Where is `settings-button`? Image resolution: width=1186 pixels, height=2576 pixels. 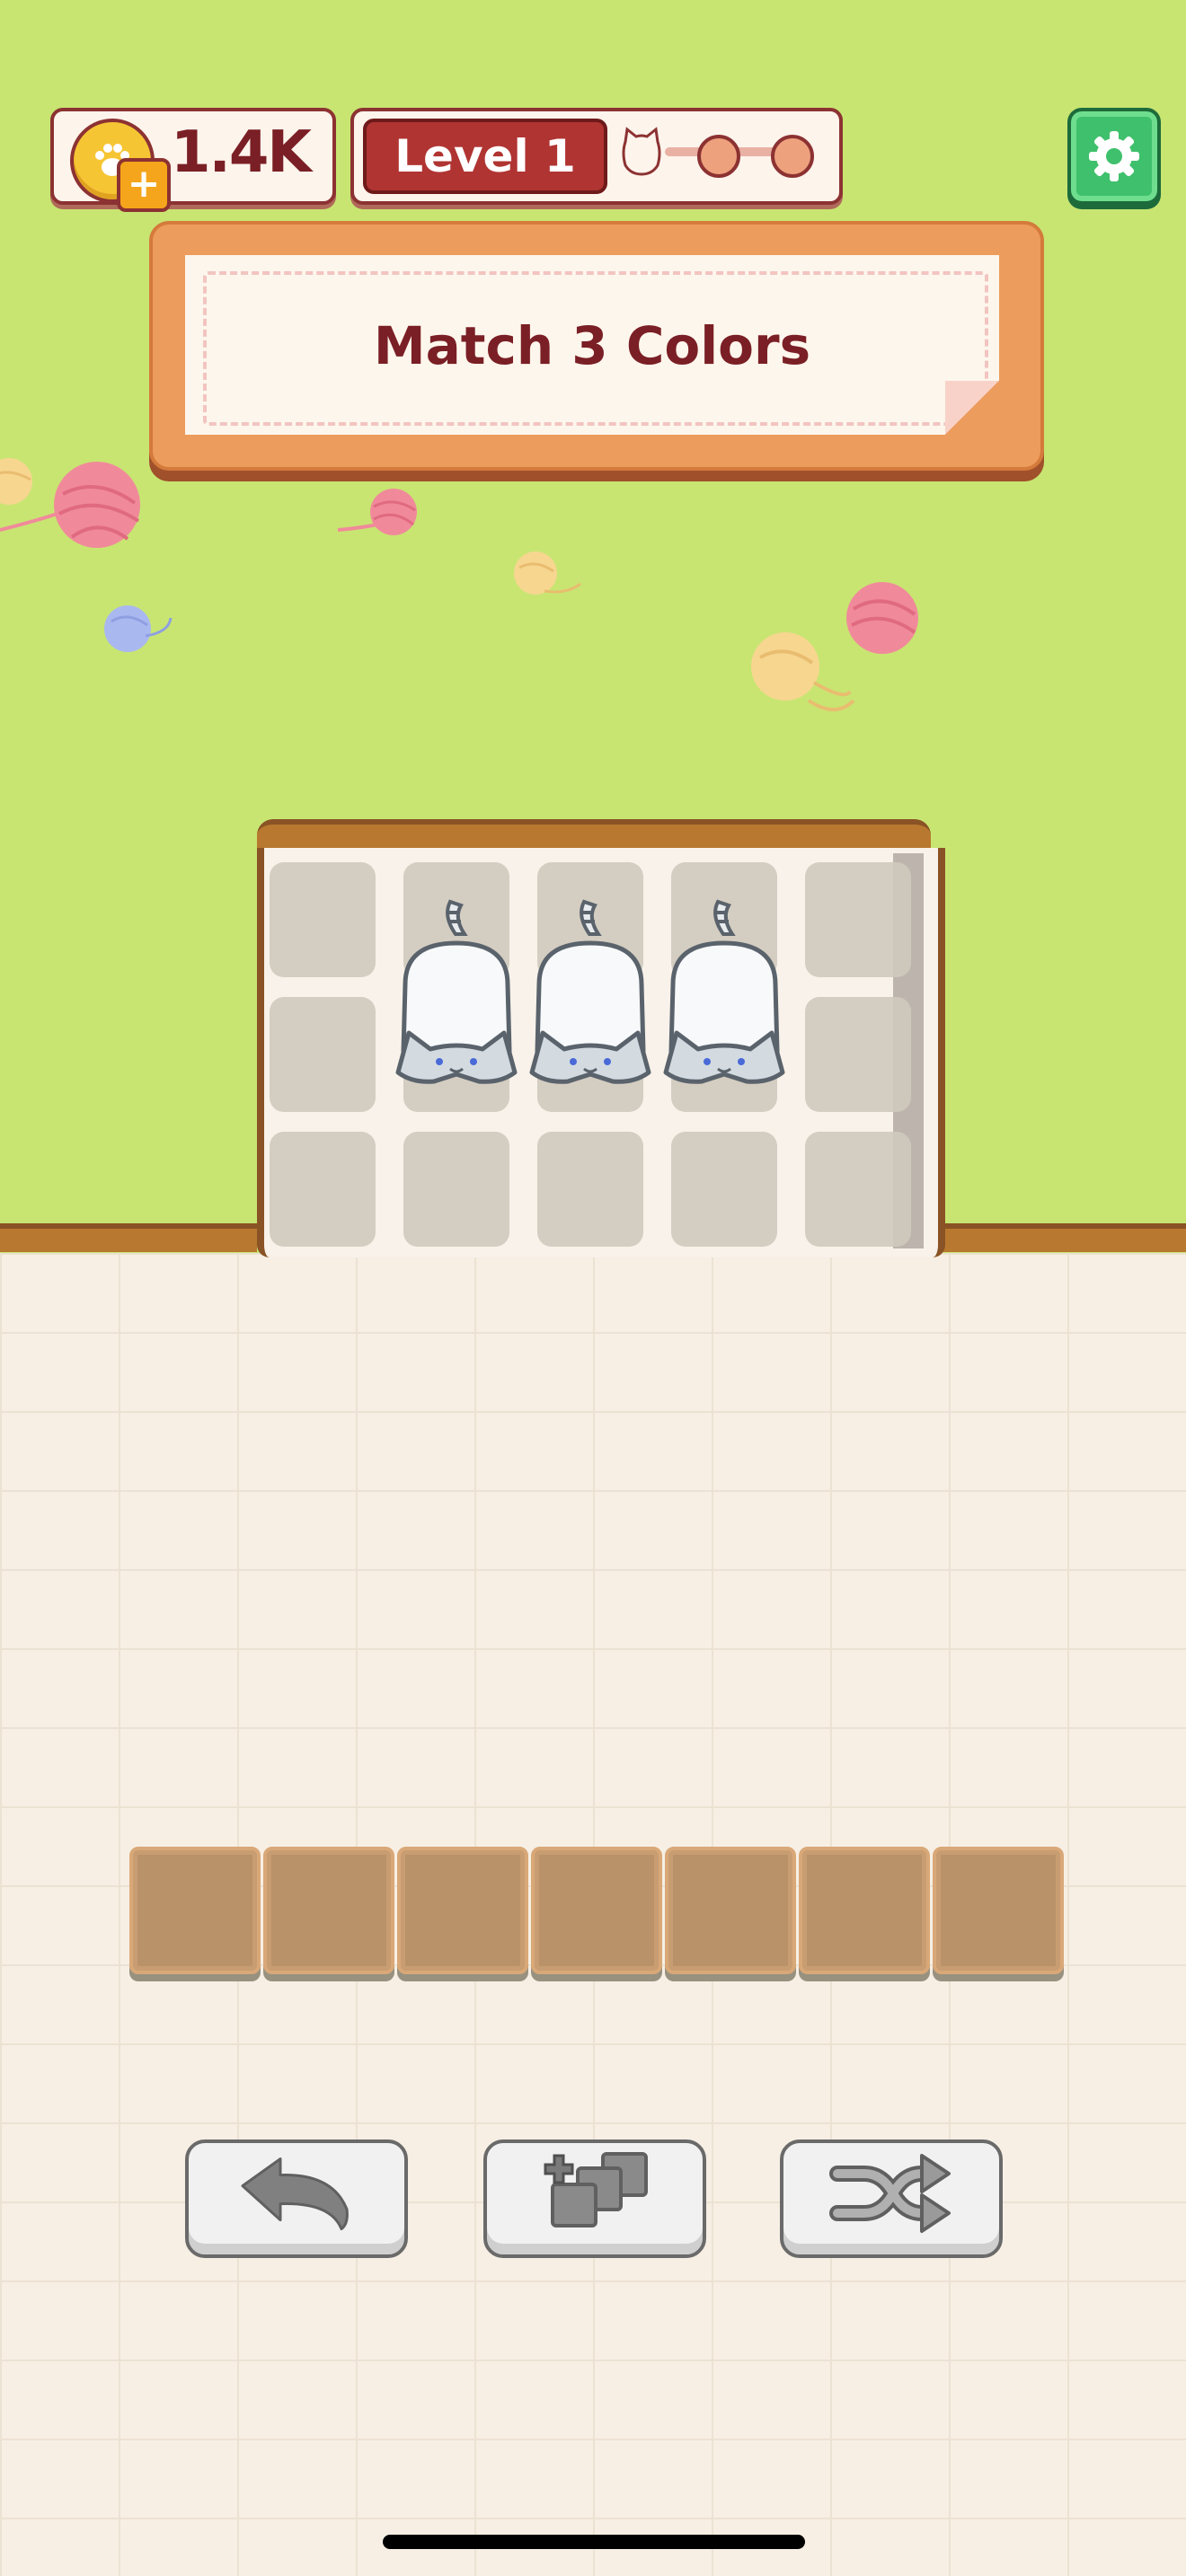 settings-button is located at coordinates (1114, 156).